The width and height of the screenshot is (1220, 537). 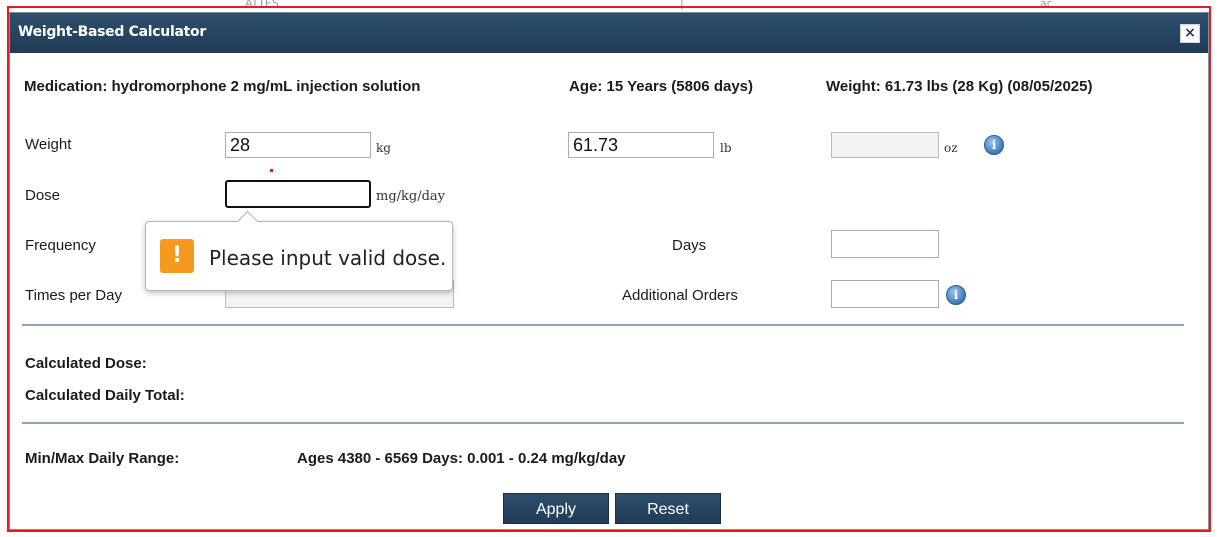 What do you see at coordinates (112, 32) in the screenshot?
I see `dialog-title: Weight-Based Calculator` at bounding box center [112, 32].